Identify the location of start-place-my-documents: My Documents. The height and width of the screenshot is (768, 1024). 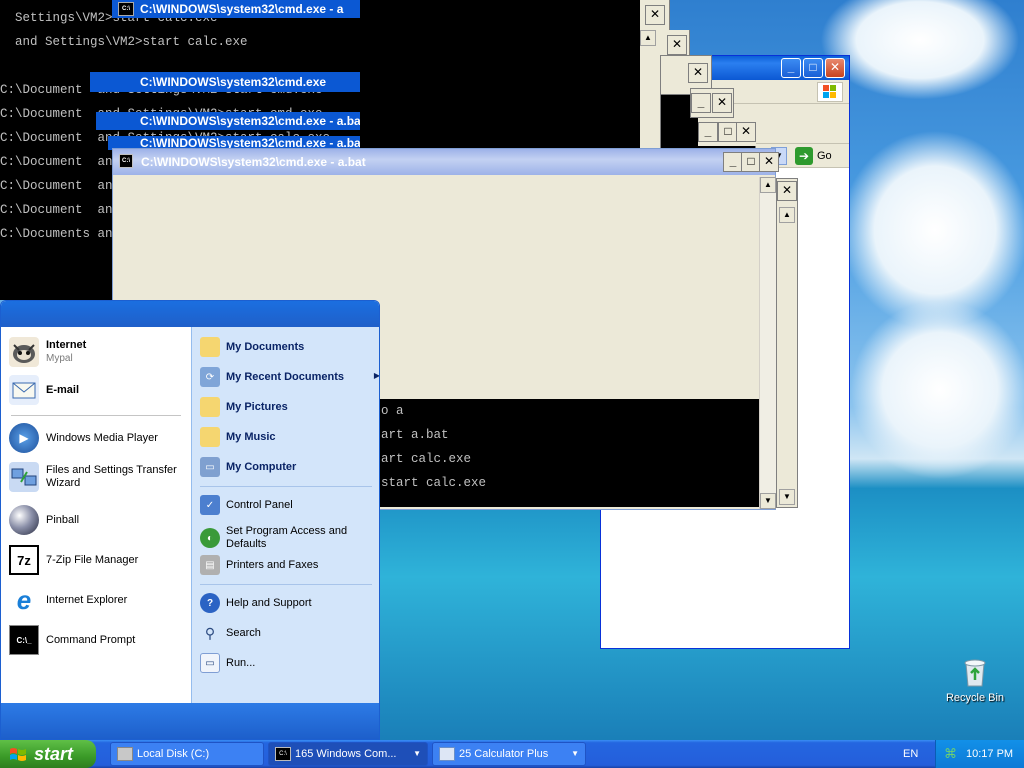
(289, 347).